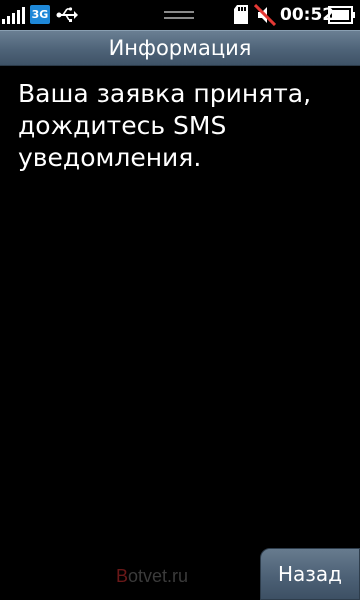  I want to click on mute-icon, so click(265, 15).